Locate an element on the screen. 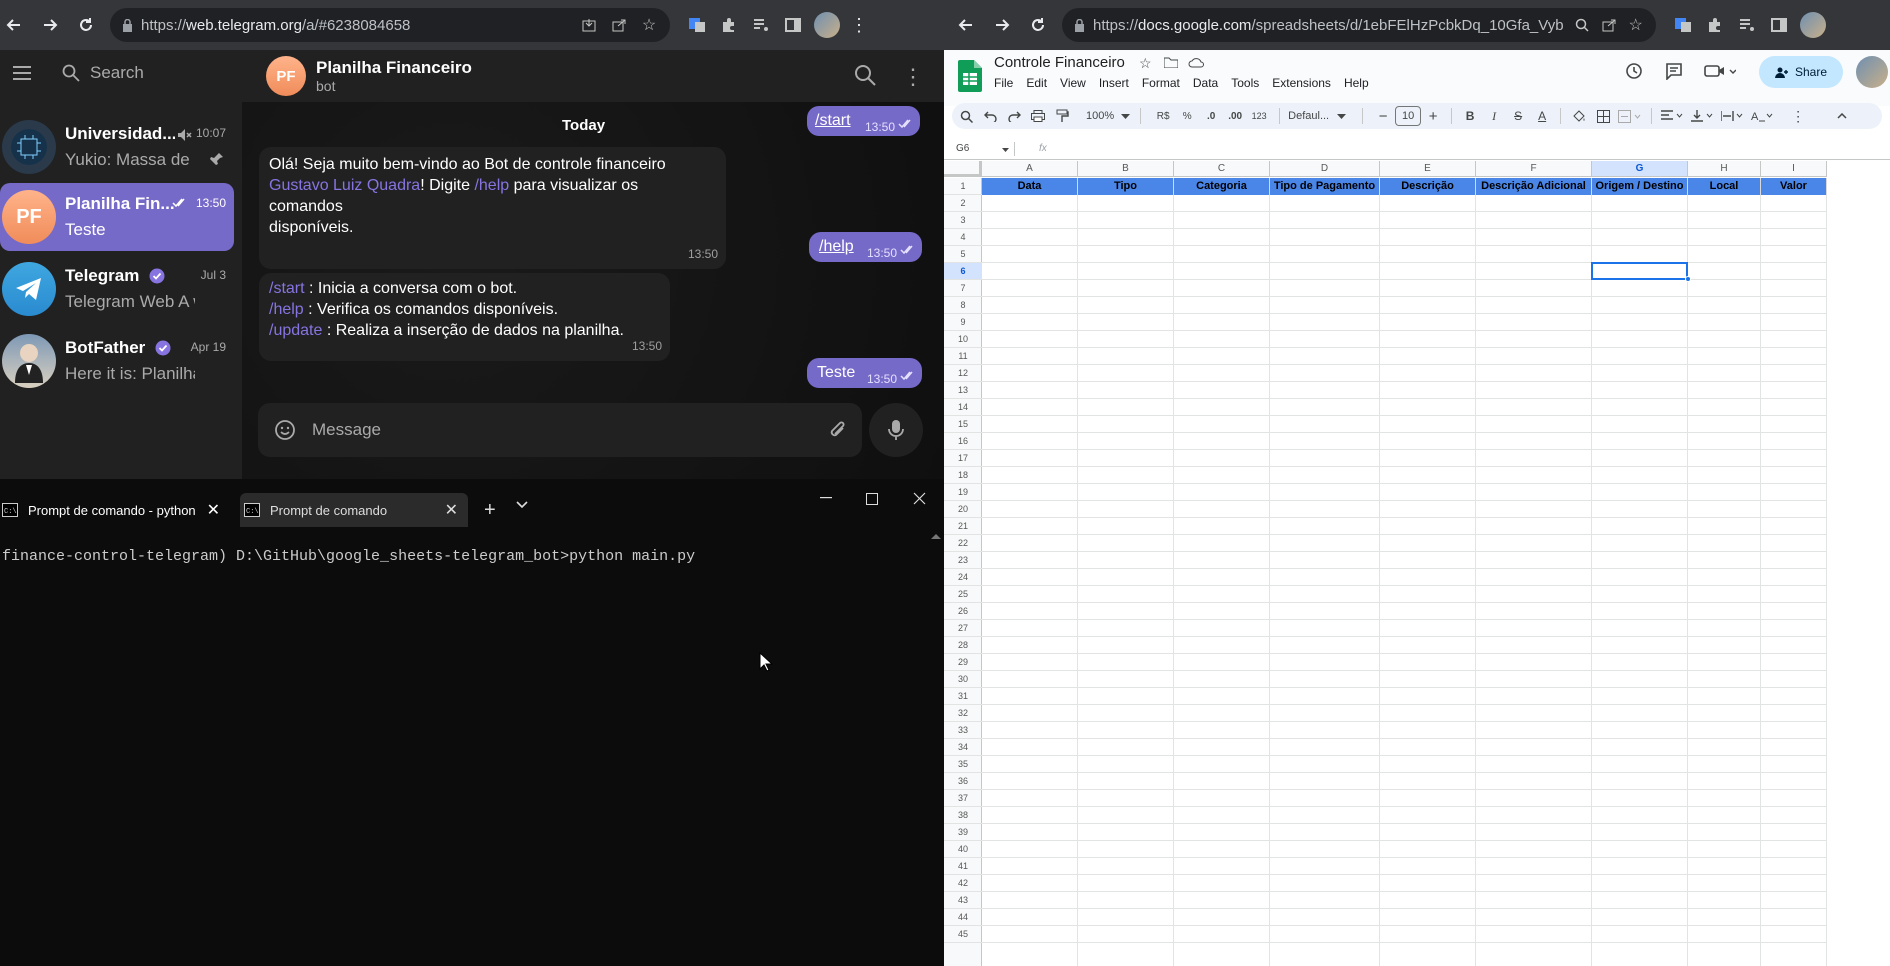 This screenshot has height=966, width=1890. row-header: 26 is located at coordinates (963, 611).